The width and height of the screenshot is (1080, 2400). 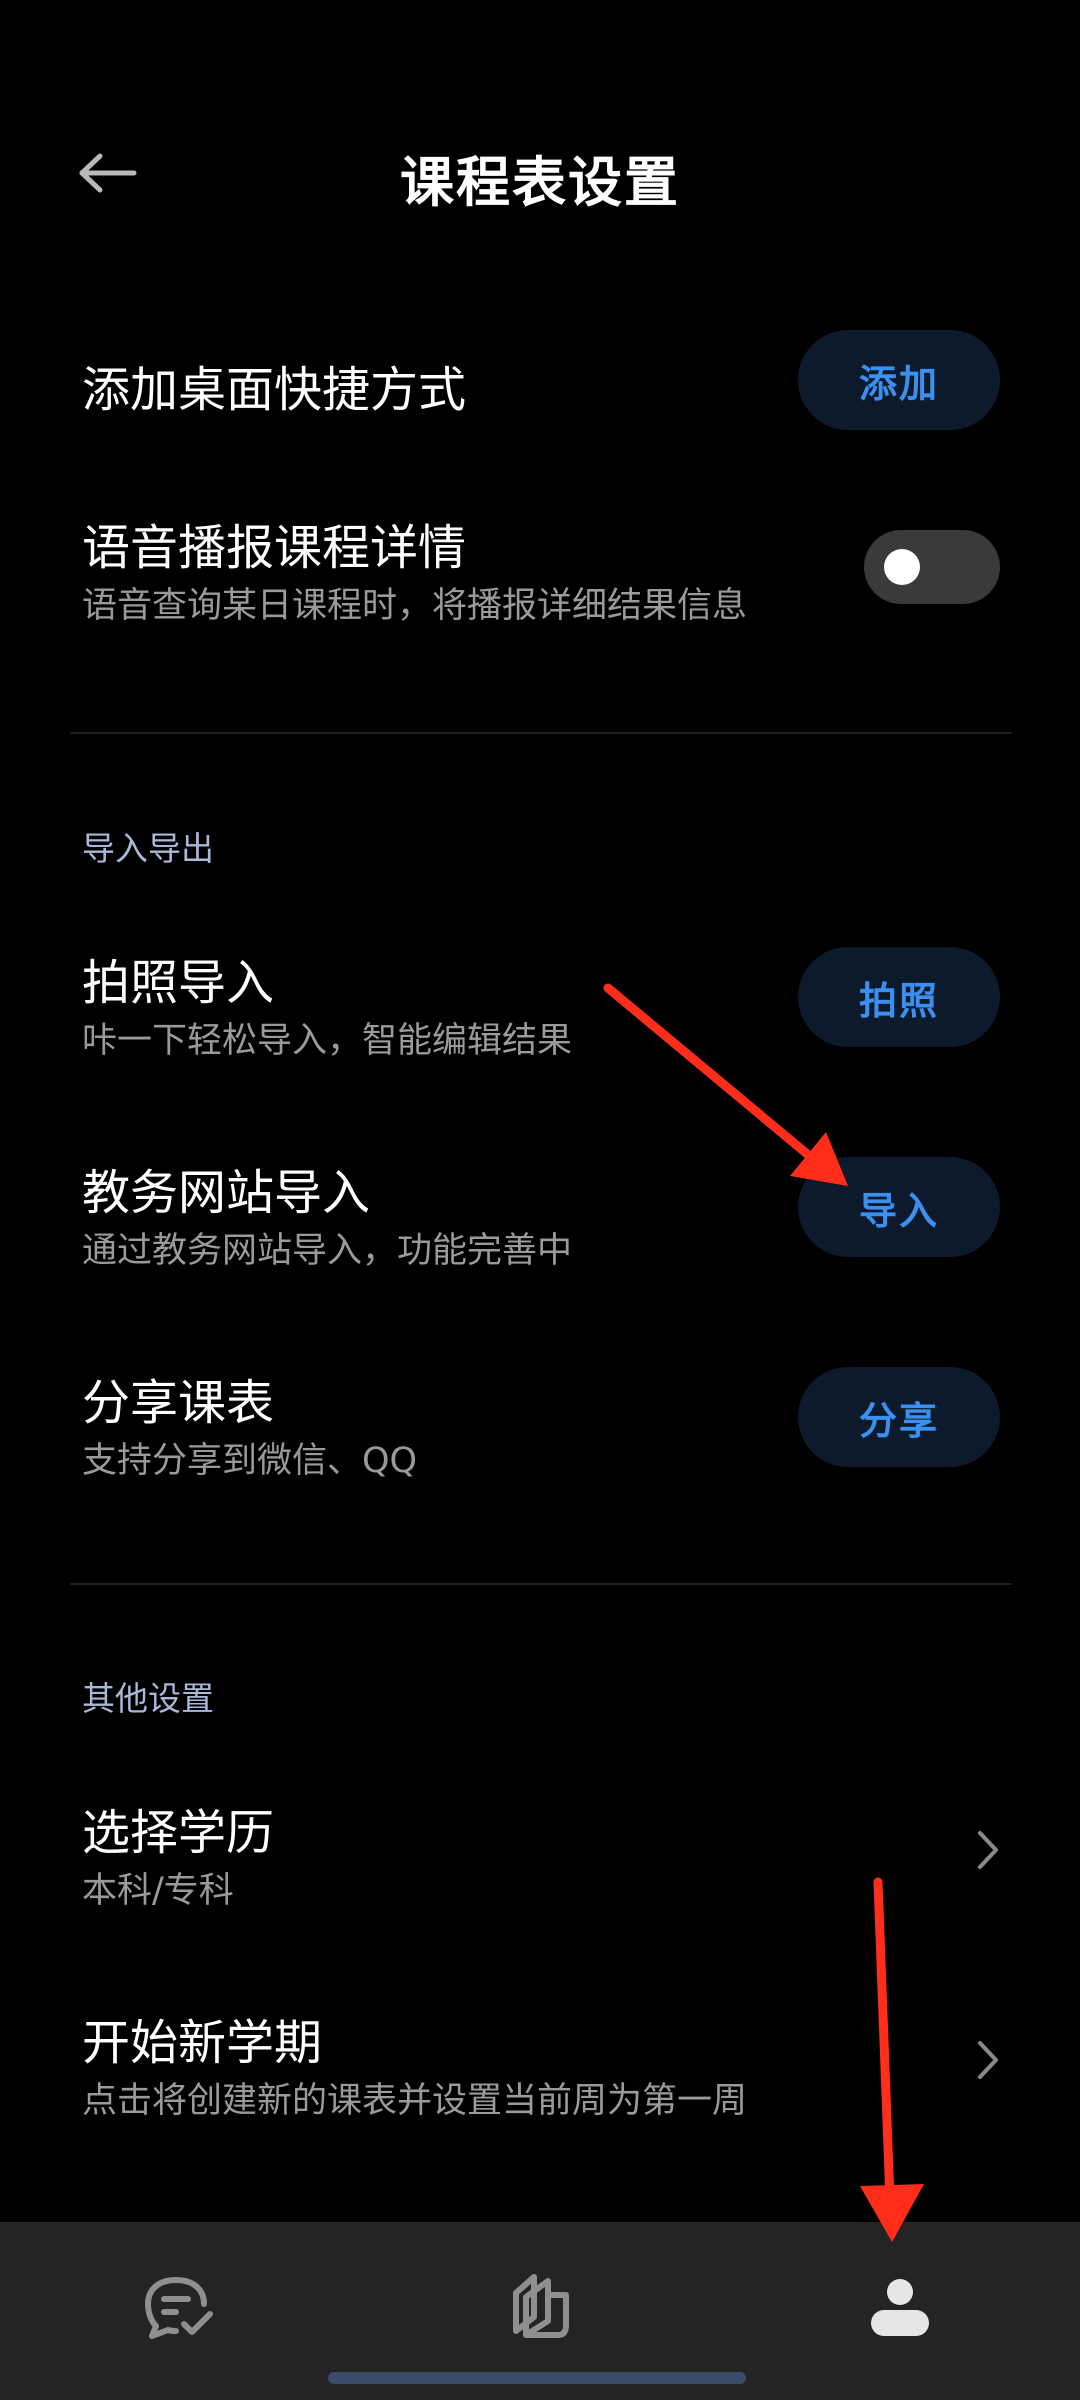 I want to click on photo-import-title: 拍照导入, so click(x=178, y=983).